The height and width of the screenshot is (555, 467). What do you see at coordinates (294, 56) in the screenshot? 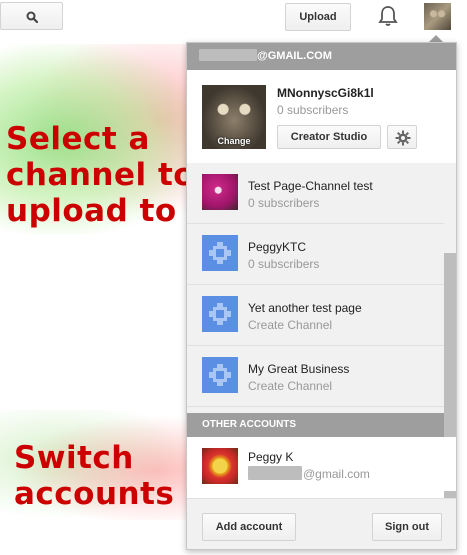
I see `email-domain: @GMAIL.COM` at bounding box center [294, 56].